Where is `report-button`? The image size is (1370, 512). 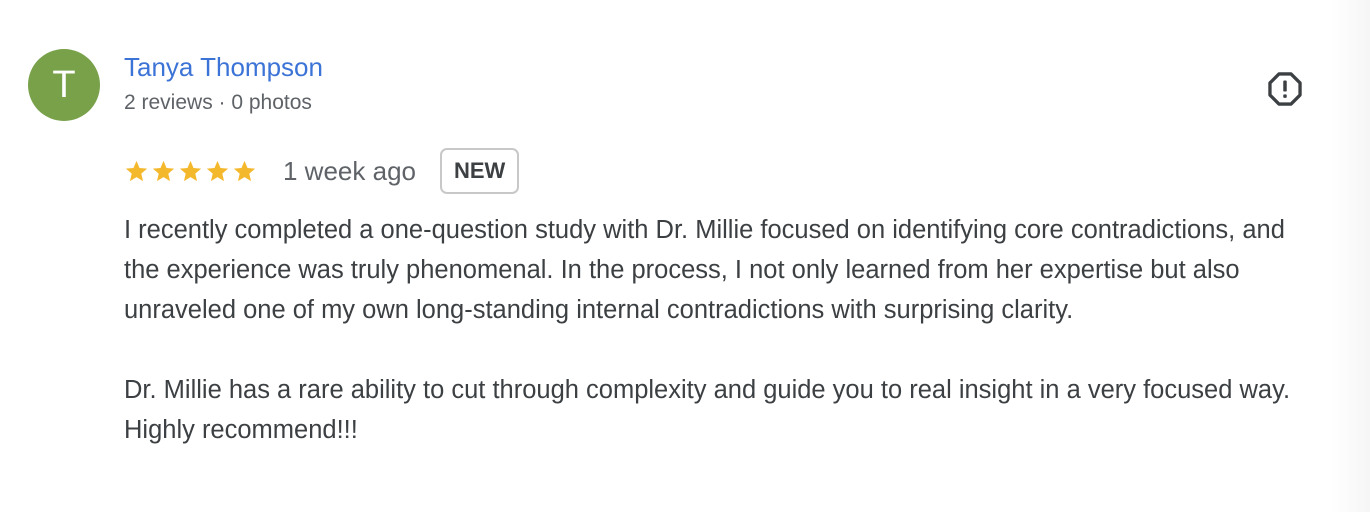
report-button is located at coordinates (1285, 89).